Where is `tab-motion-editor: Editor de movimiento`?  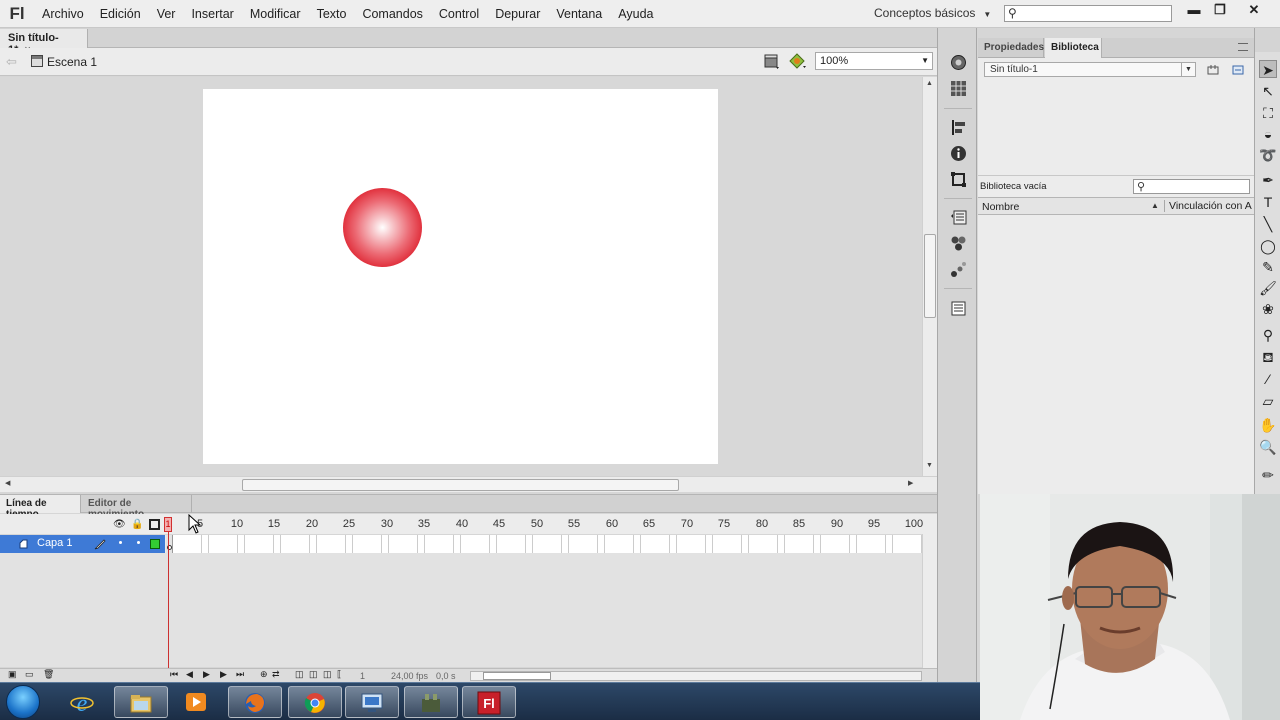
tab-motion-editor: Editor de movimiento is located at coordinates (137, 507).